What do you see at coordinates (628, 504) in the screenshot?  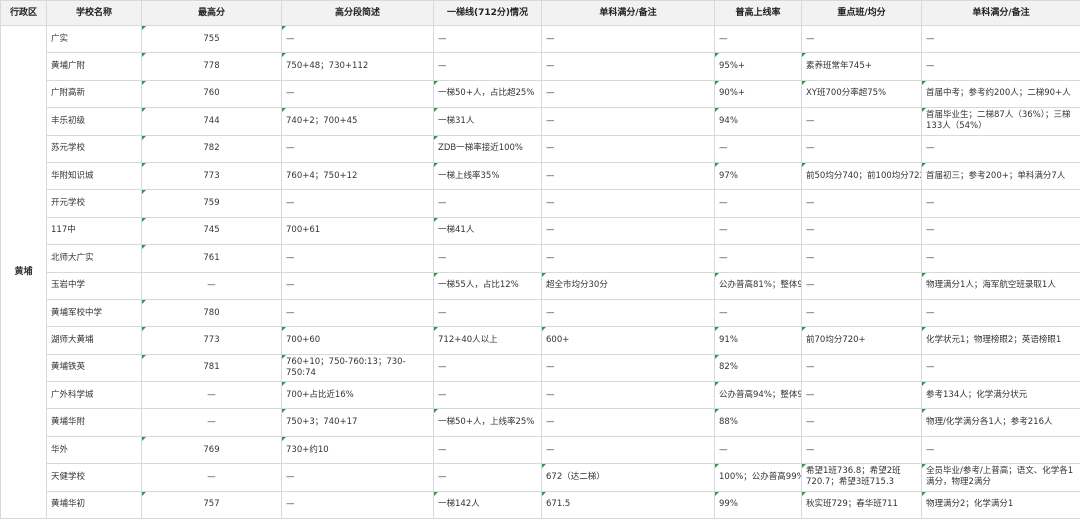 I see `single-subject-note-cell: 671.5` at bounding box center [628, 504].